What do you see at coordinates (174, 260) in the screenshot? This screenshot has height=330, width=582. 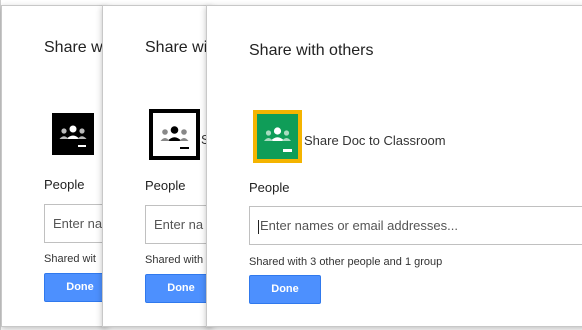 I see `shared-note: Shared with` at bounding box center [174, 260].